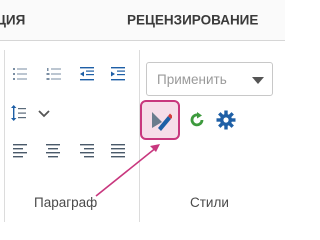  Describe the element at coordinates (53, 150) in the screenshot. I see `align-center-icon` at that location.